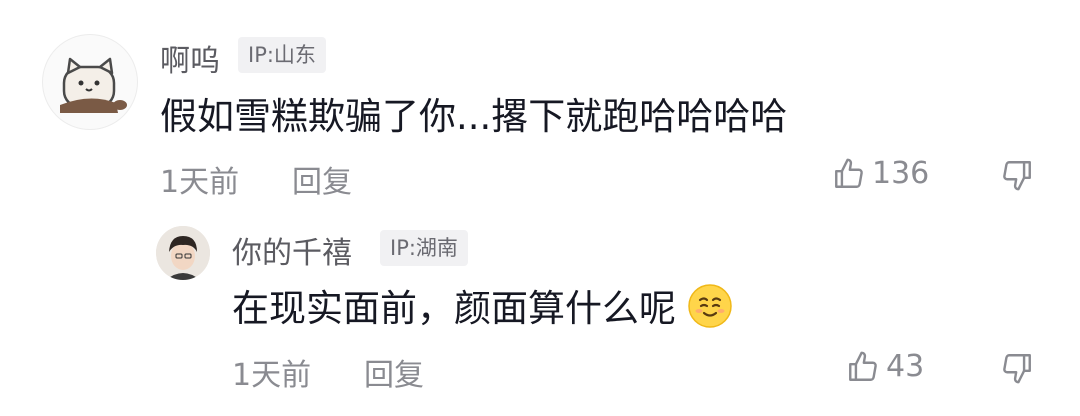  Describe the element at coordinates (905, 366) in the screenshot. I see `like-count: 43` at that location.